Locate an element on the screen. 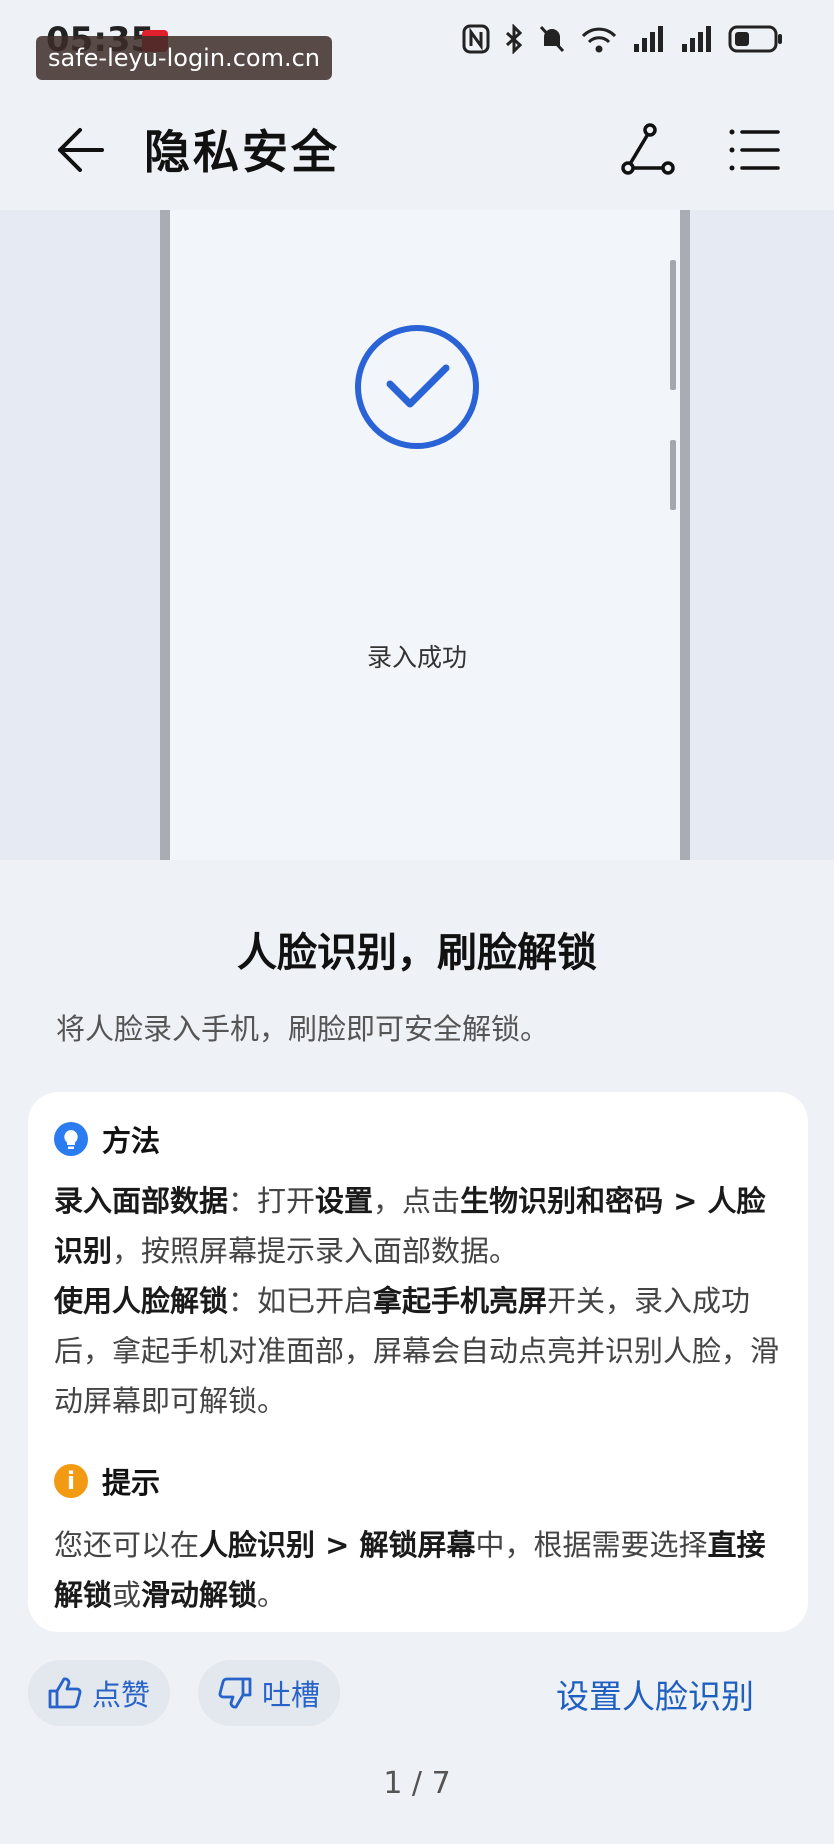 The image size is (834, 1844). enrollment-success-text: 录入成功 is located at coordinates (416, 657).